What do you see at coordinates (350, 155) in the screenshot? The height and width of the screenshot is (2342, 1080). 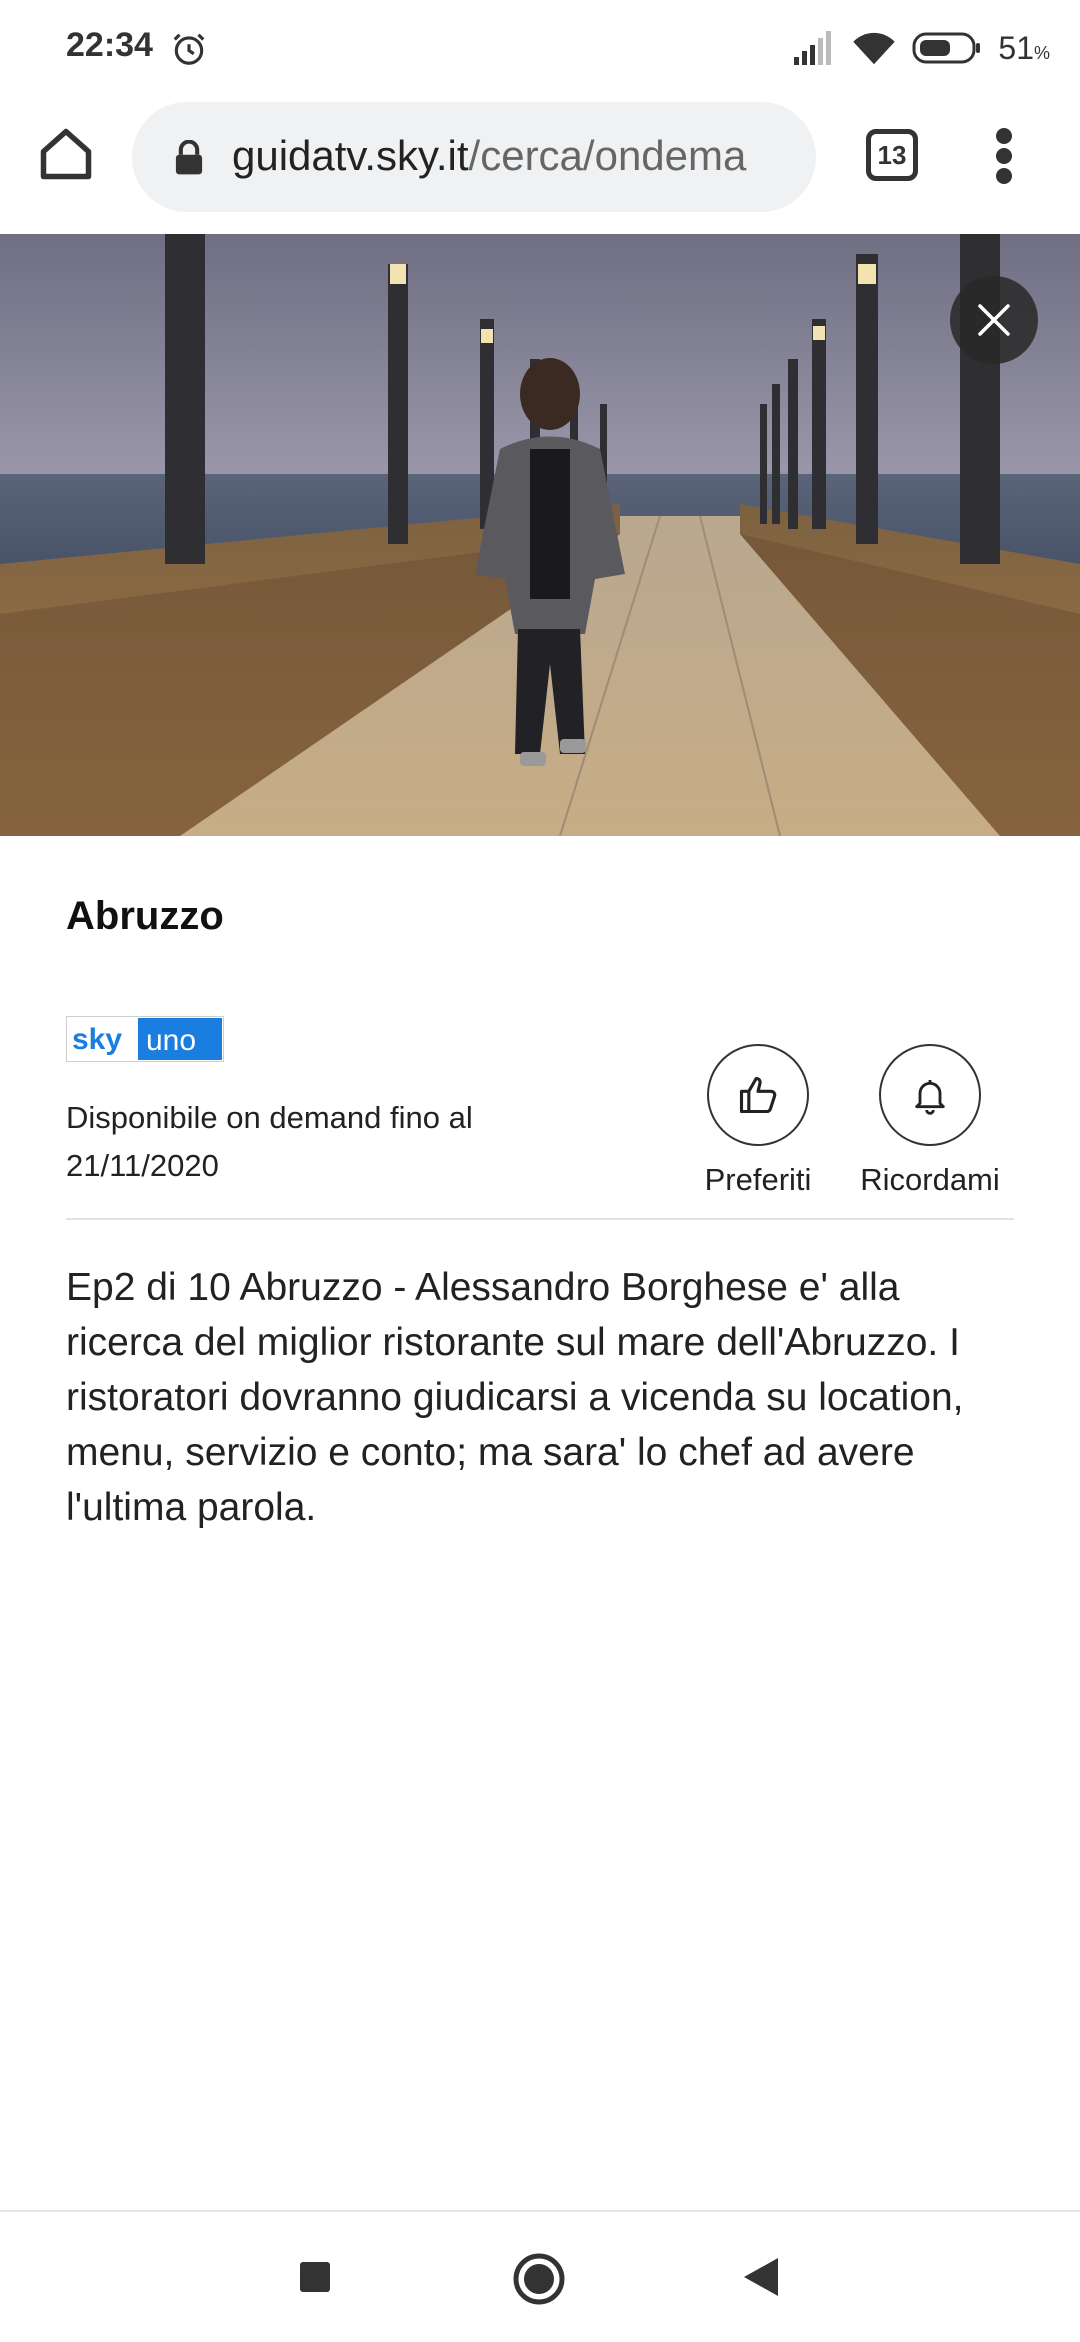 I see `url-domain: guidatv.sky.it` at bounding box center [350, 155].